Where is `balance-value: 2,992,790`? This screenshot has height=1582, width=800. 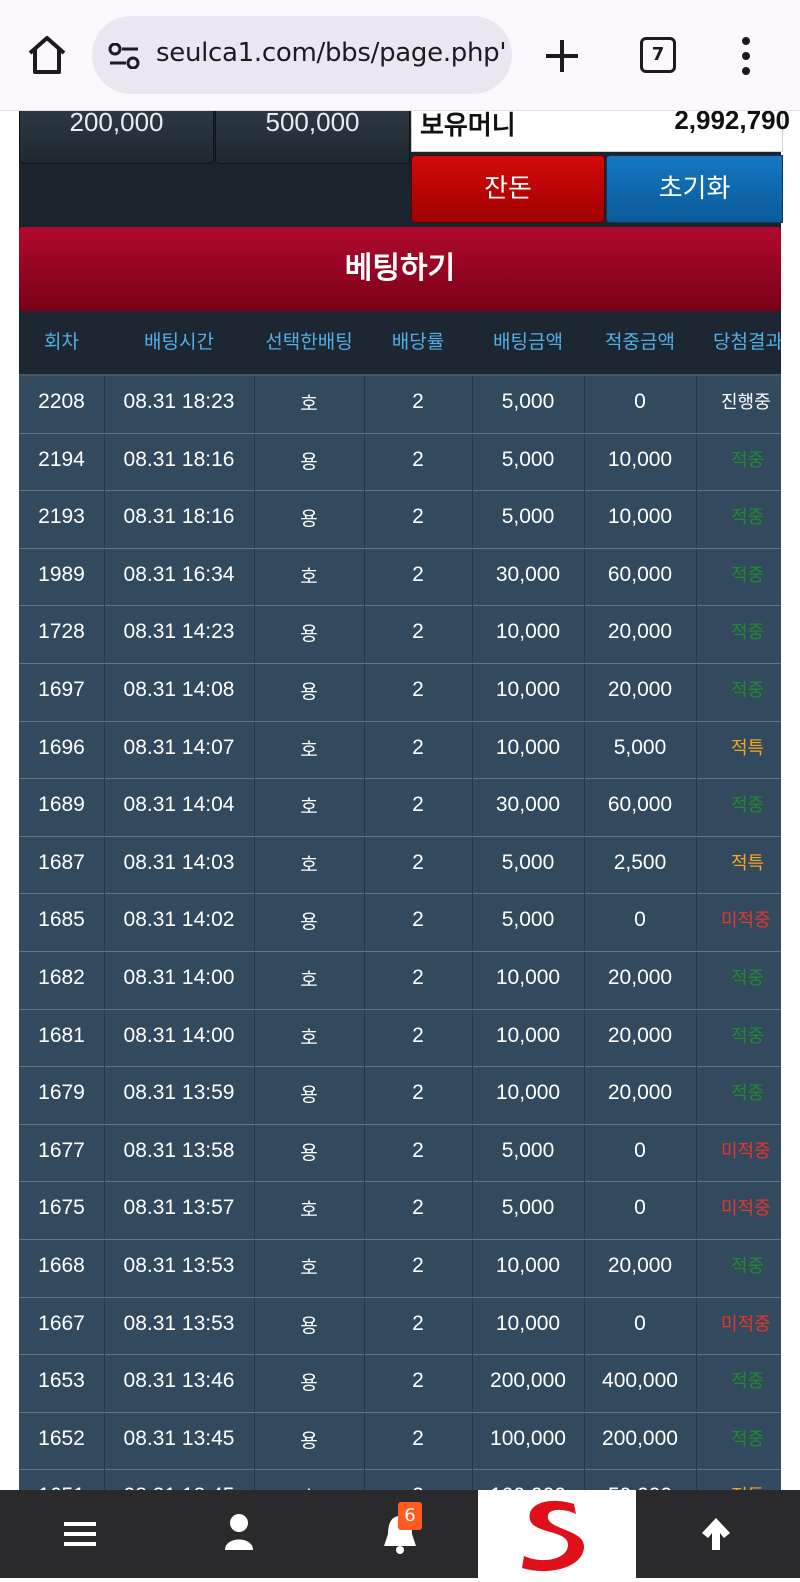 balance-value: 2,992,790 is located at coordinates (732, 123).